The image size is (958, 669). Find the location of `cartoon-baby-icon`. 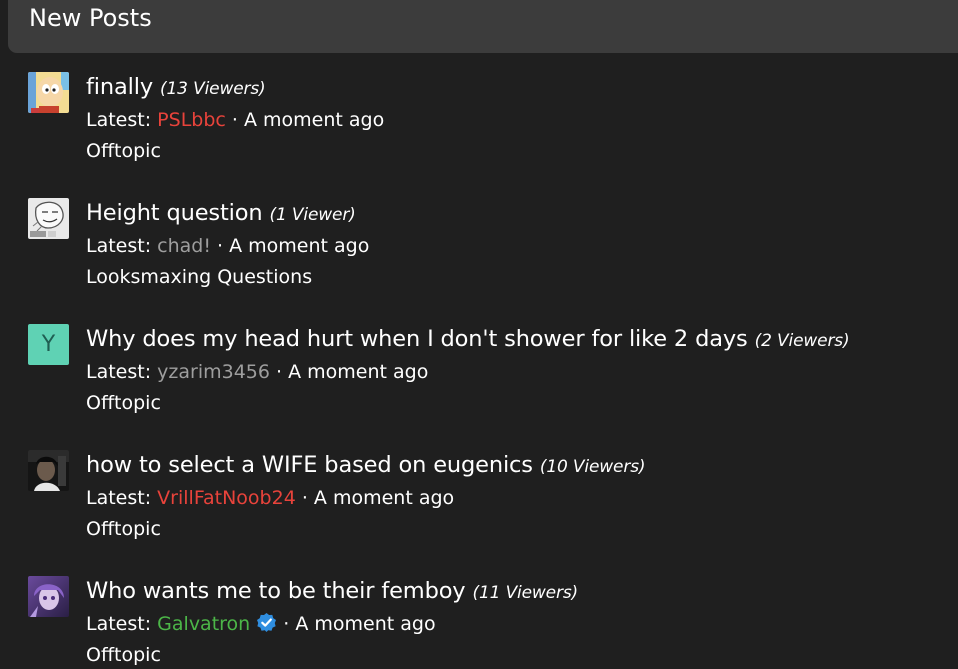

cartoon-baby-icon is located at coordinates (48, 92).